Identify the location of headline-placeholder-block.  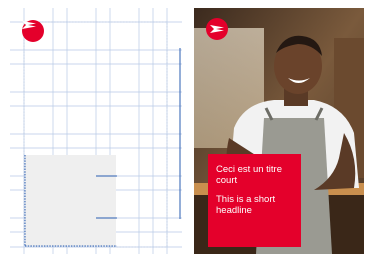
(70, 200).